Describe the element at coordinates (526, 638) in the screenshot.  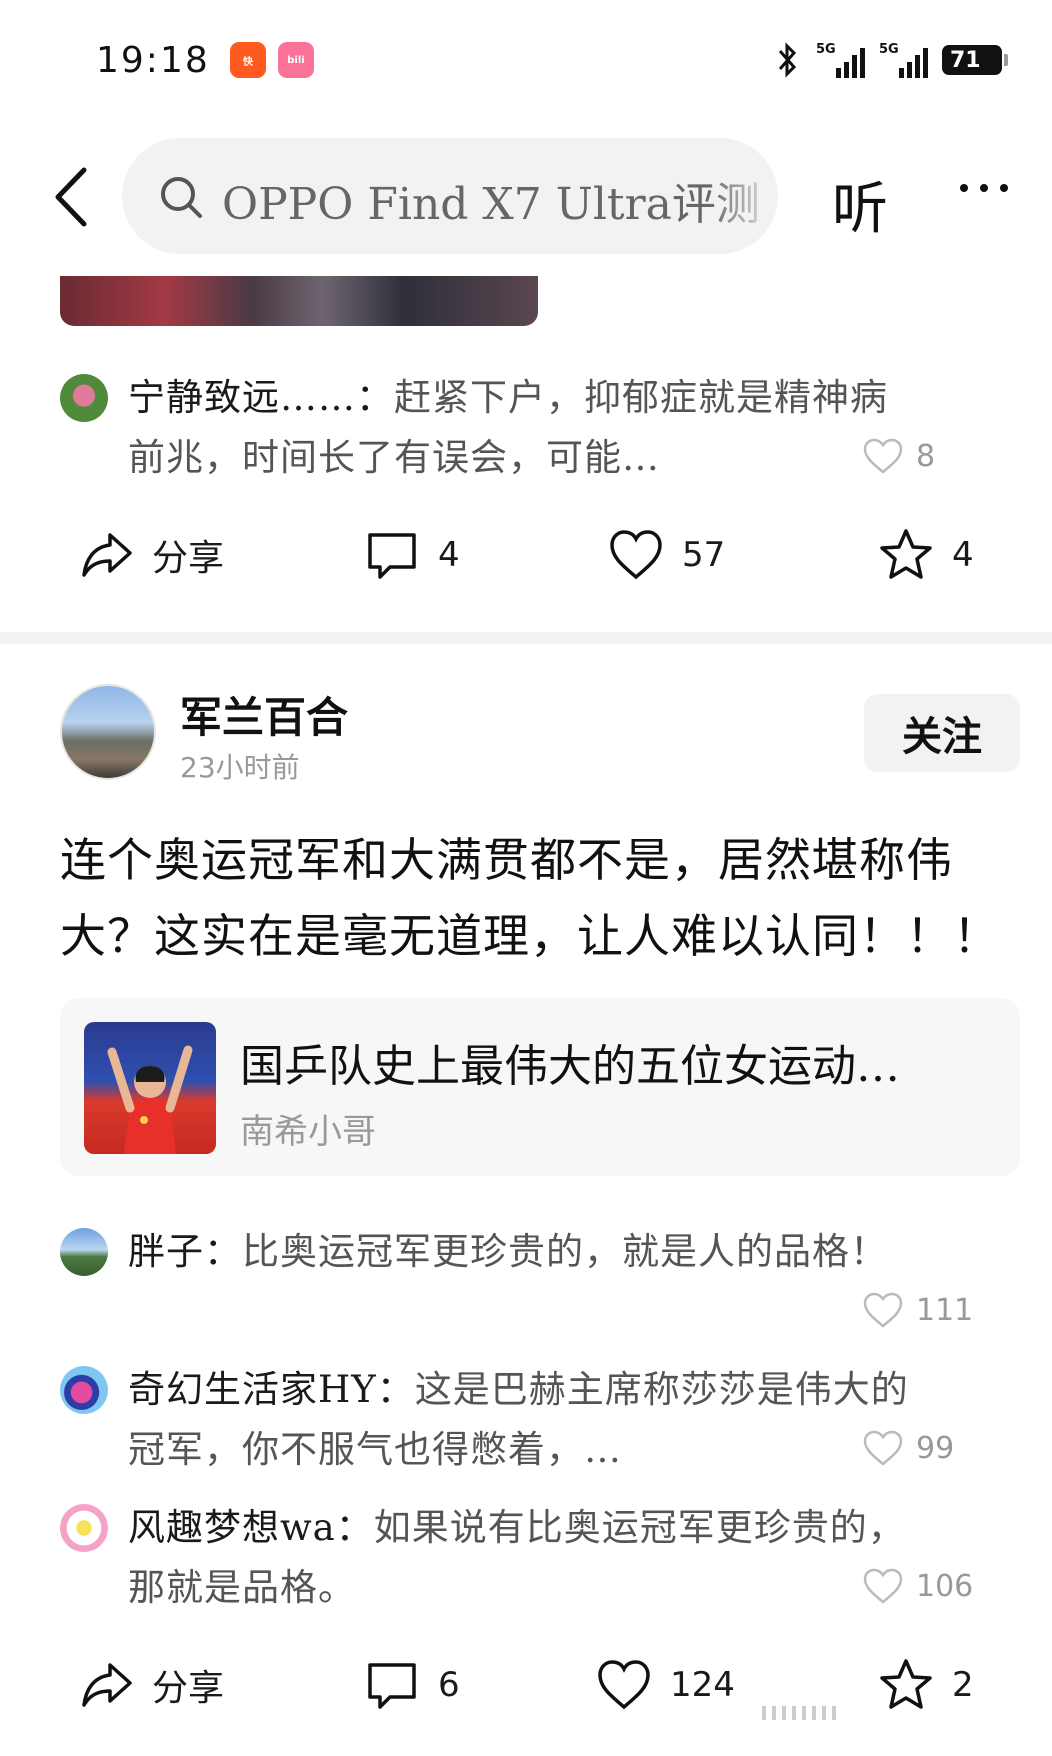
I see `section-divider` at that location.